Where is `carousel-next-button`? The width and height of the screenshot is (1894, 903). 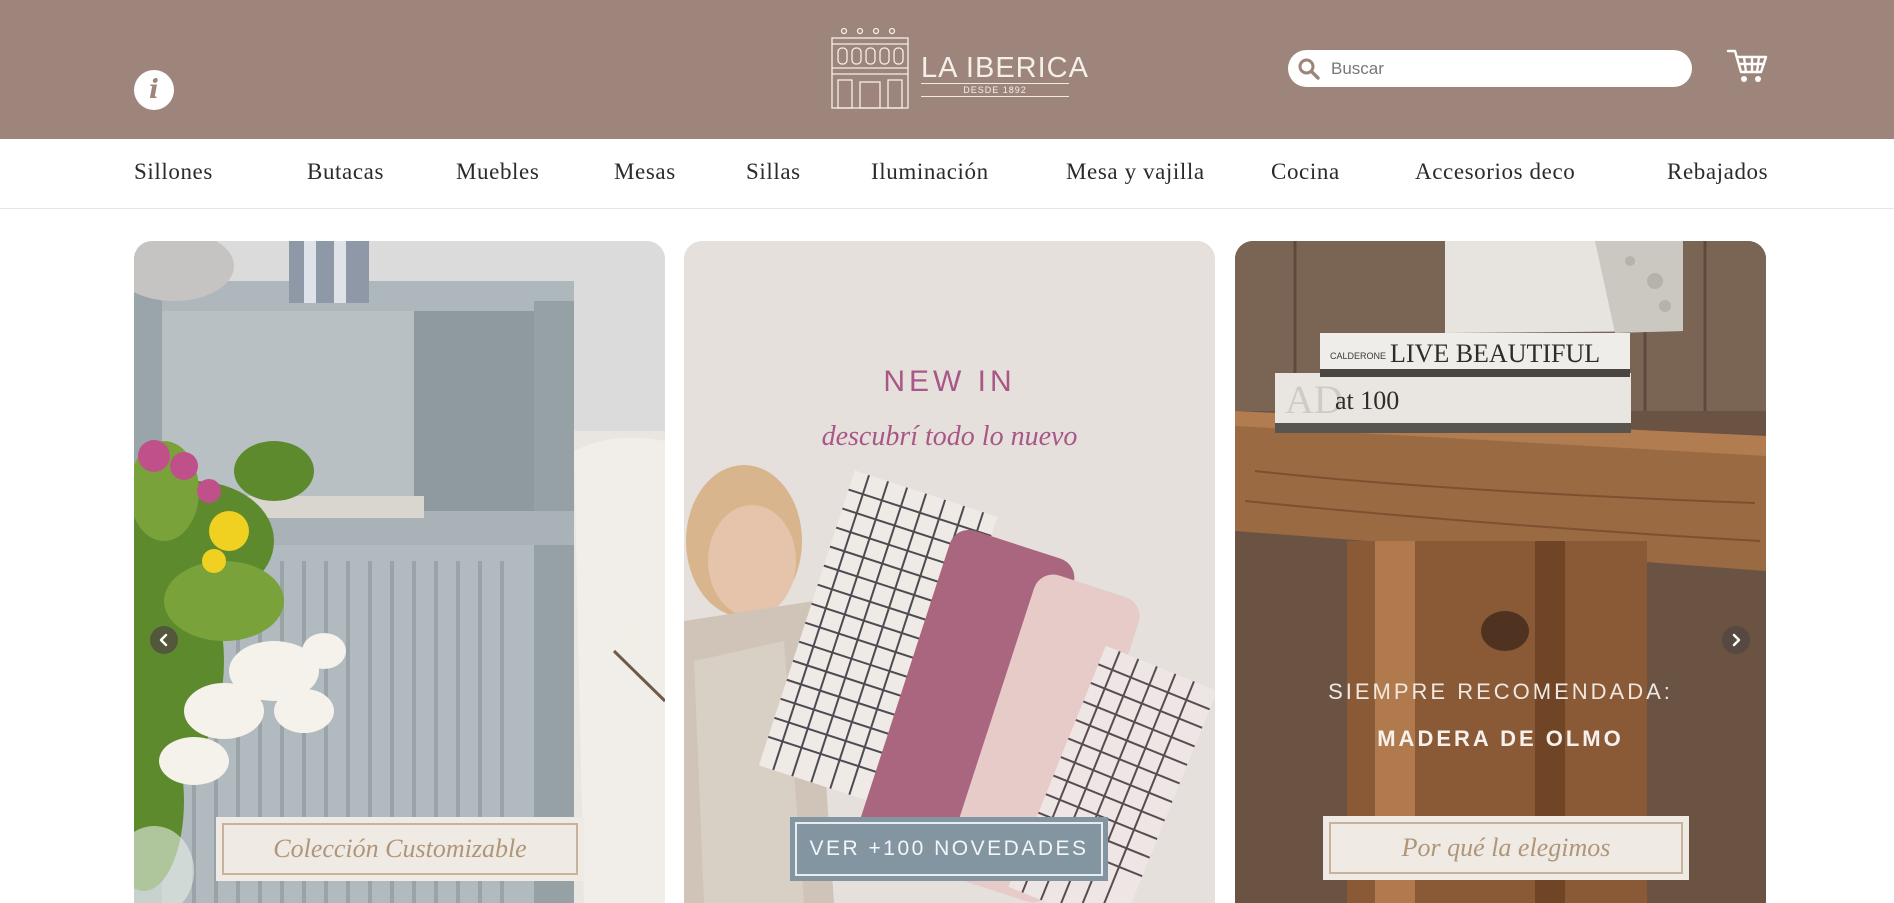
carousel-next-button is located at coordinates (1736, 640).